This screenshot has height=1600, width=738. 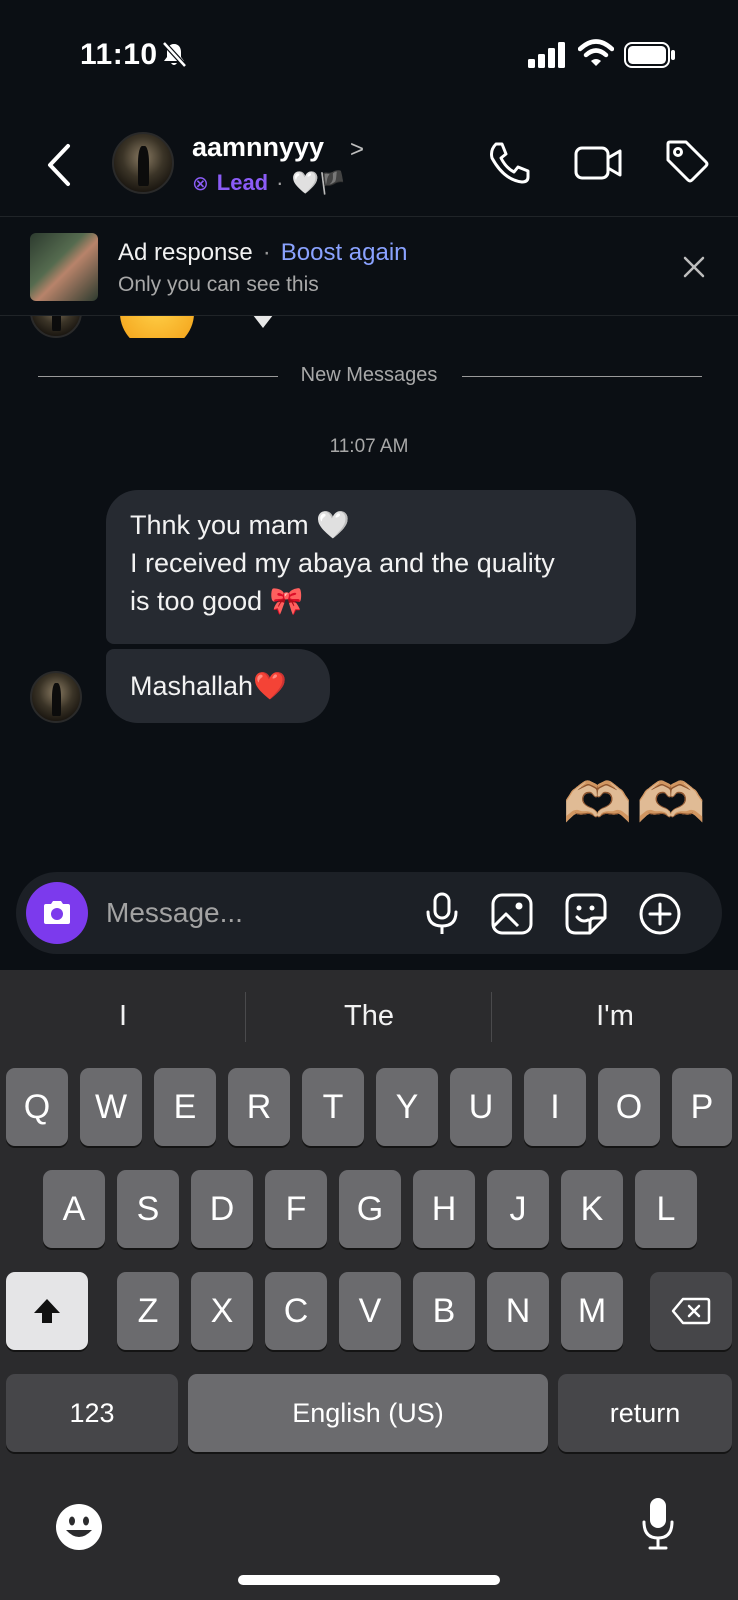 I want to click on emoji-icon, so click(x=79, y=1527).